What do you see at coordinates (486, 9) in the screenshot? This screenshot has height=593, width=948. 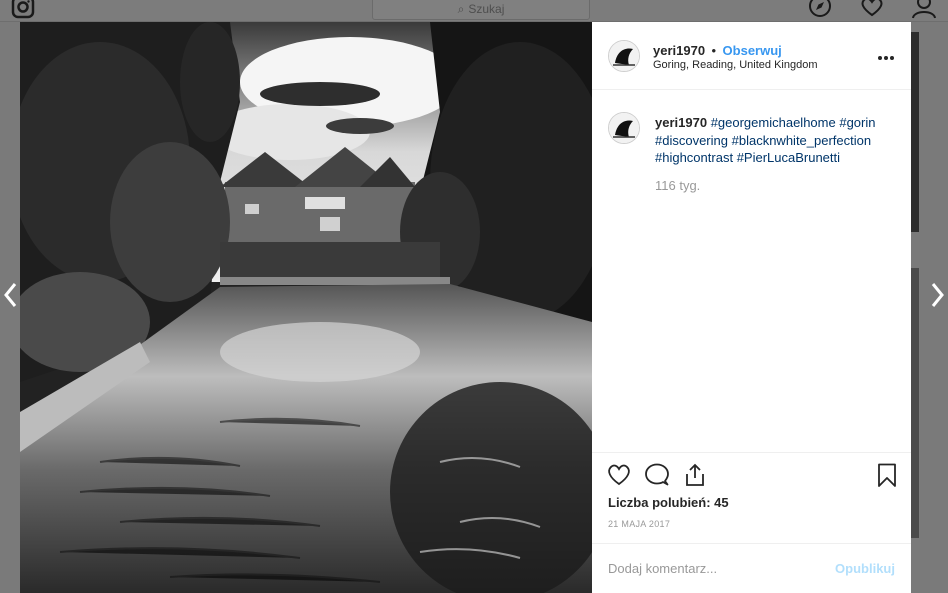 I see `search-placeholder: Szukaj` at bounding box center [486, 9].